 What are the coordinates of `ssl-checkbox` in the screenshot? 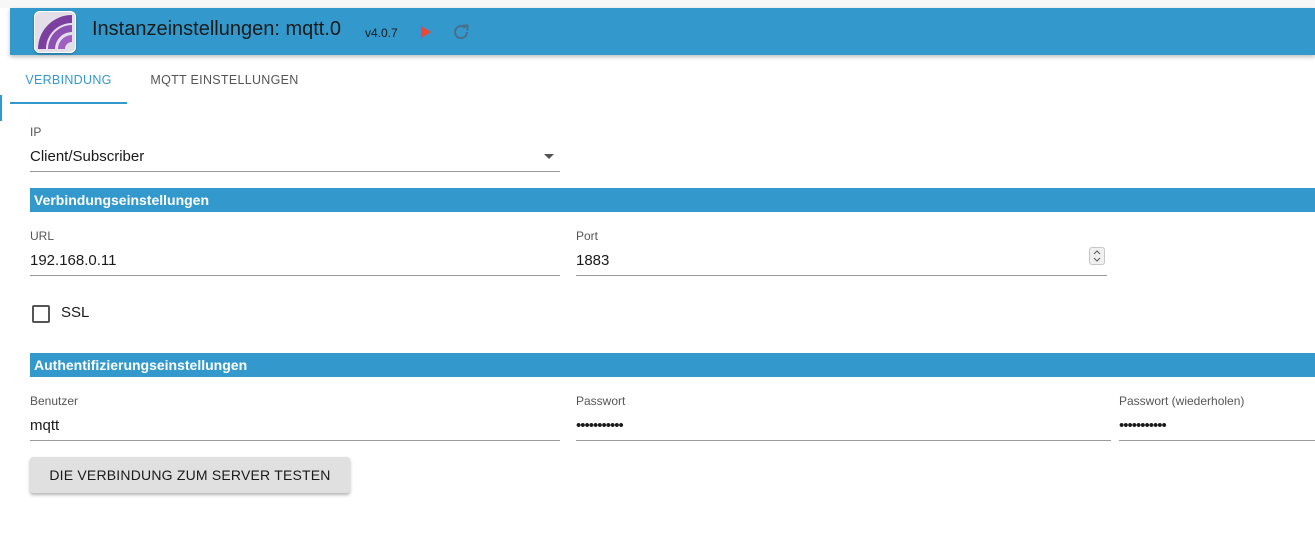 It's located at (41, 314).